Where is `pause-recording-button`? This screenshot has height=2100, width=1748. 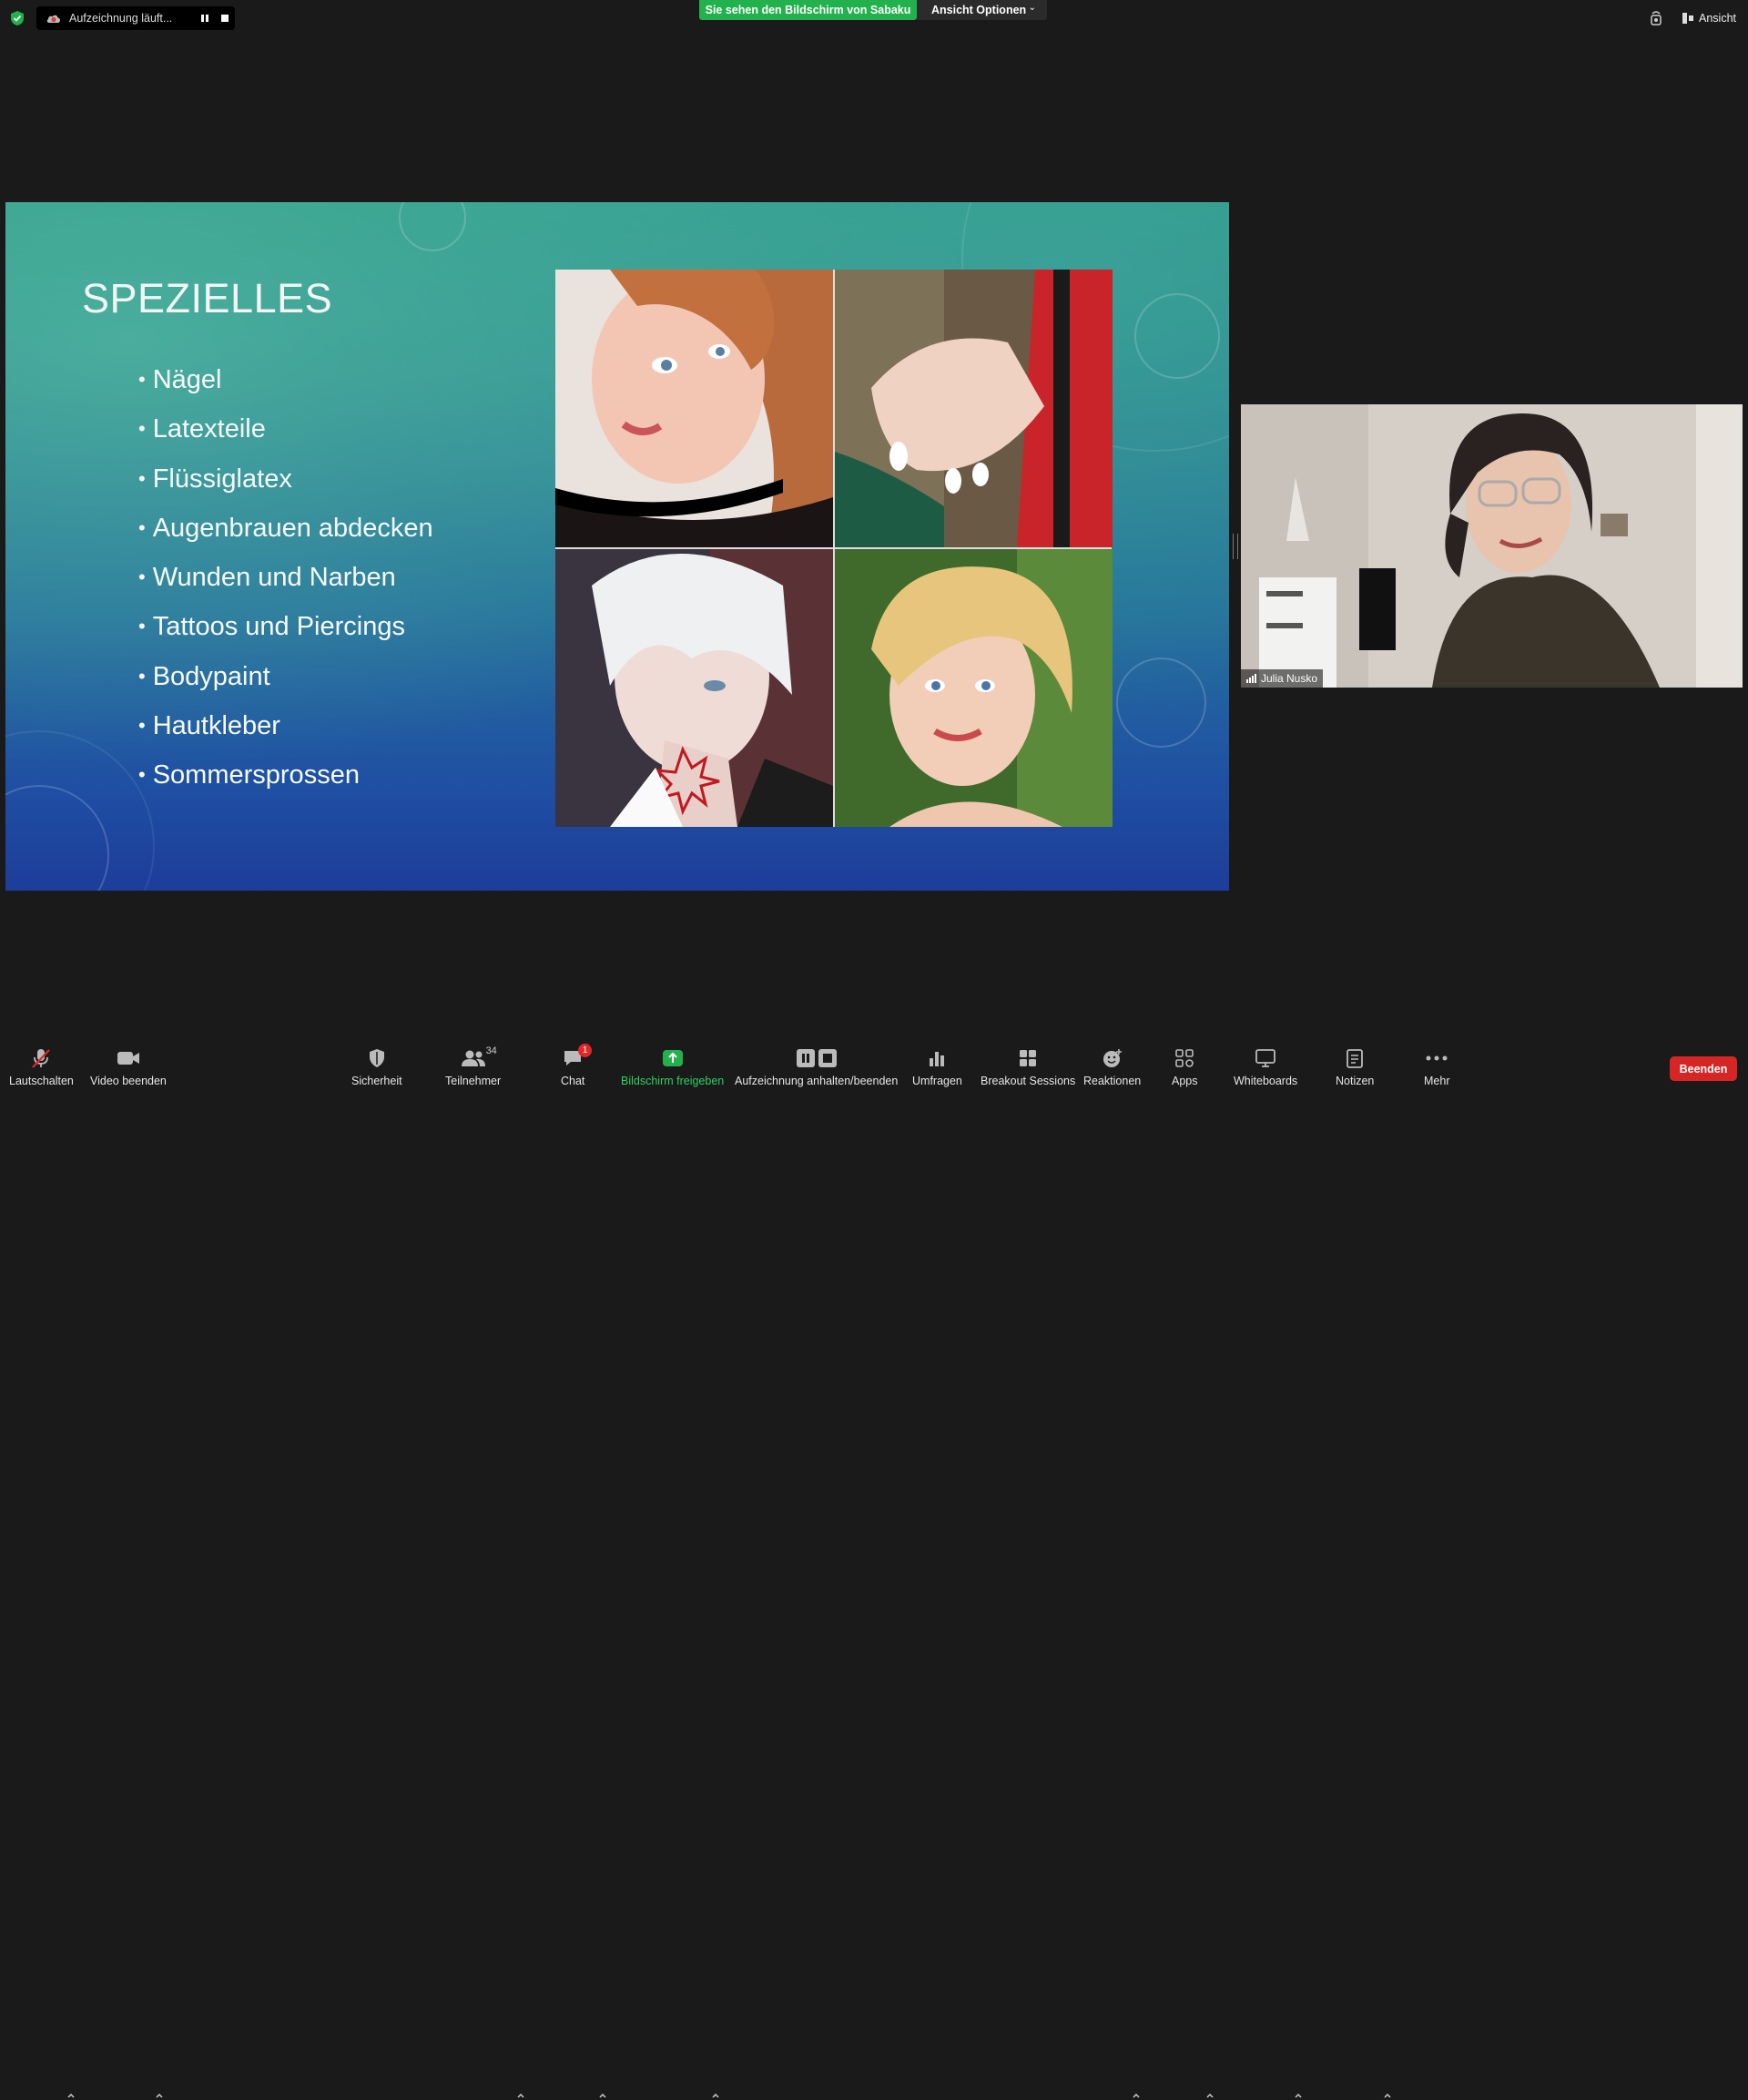 pause-recording-button is located at coordinates (205, 18).